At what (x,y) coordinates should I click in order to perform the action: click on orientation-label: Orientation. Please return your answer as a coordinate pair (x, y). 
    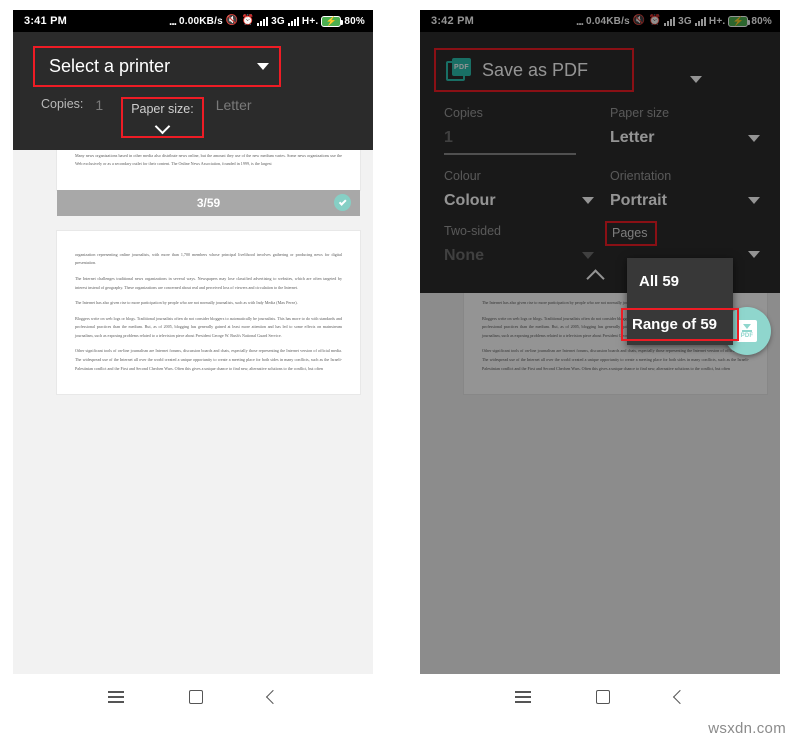
    Looking at the image, I should click on (641, 175).